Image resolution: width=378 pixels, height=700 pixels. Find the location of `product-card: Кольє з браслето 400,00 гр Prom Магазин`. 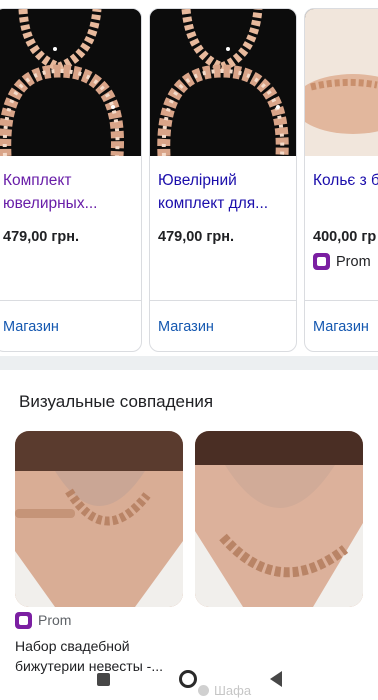

product-card: Кольє з браслето 400,00 гр Prom Магазин is located at coordinates (341, 180).